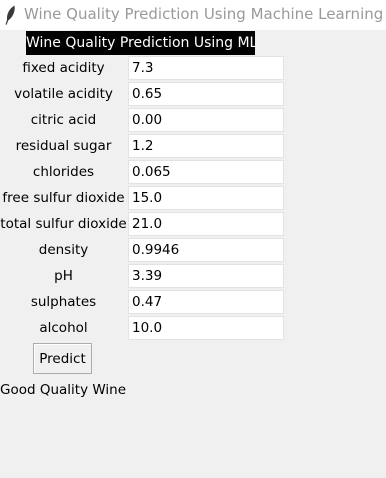  I want to click on input-free-sulfur-dioxide, so click(206, 198).